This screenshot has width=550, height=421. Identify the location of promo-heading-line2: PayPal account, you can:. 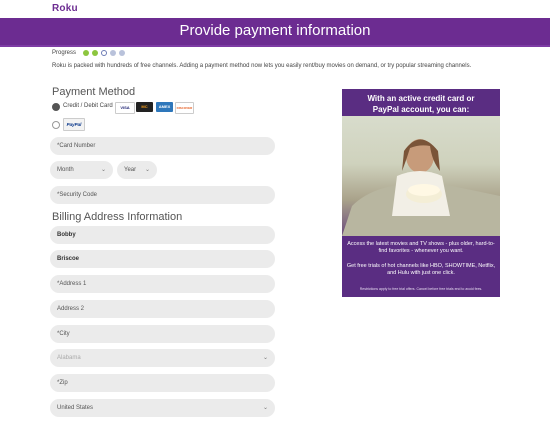
(421, 109).